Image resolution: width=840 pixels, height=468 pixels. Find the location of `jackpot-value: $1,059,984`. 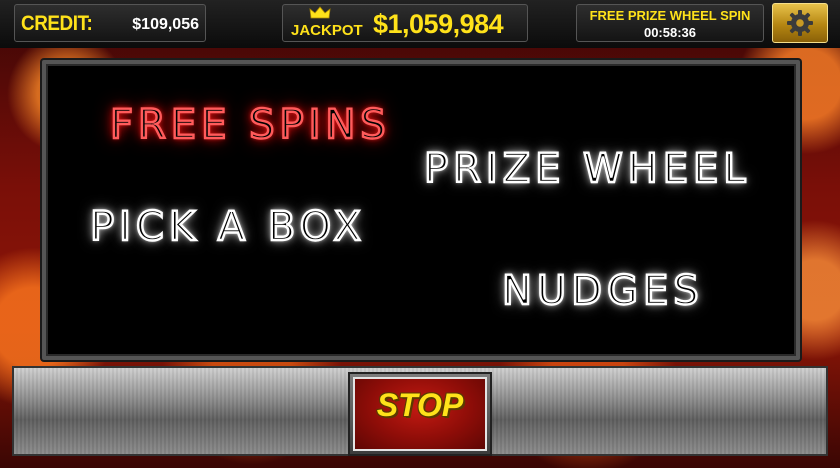

jackpot-value: $1,059,984 is located at coordinates (438, 24).